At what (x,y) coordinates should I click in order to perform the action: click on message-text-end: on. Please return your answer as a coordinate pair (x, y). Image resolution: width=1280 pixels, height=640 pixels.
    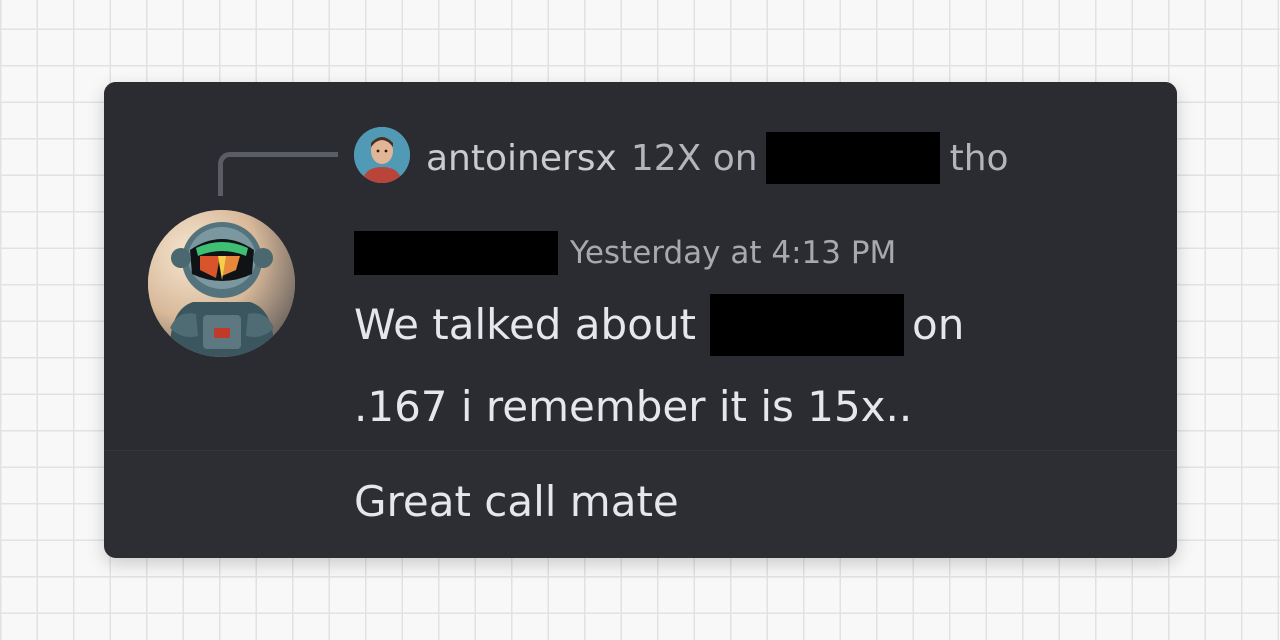
    Looking at the image, I should click on (938, 324).